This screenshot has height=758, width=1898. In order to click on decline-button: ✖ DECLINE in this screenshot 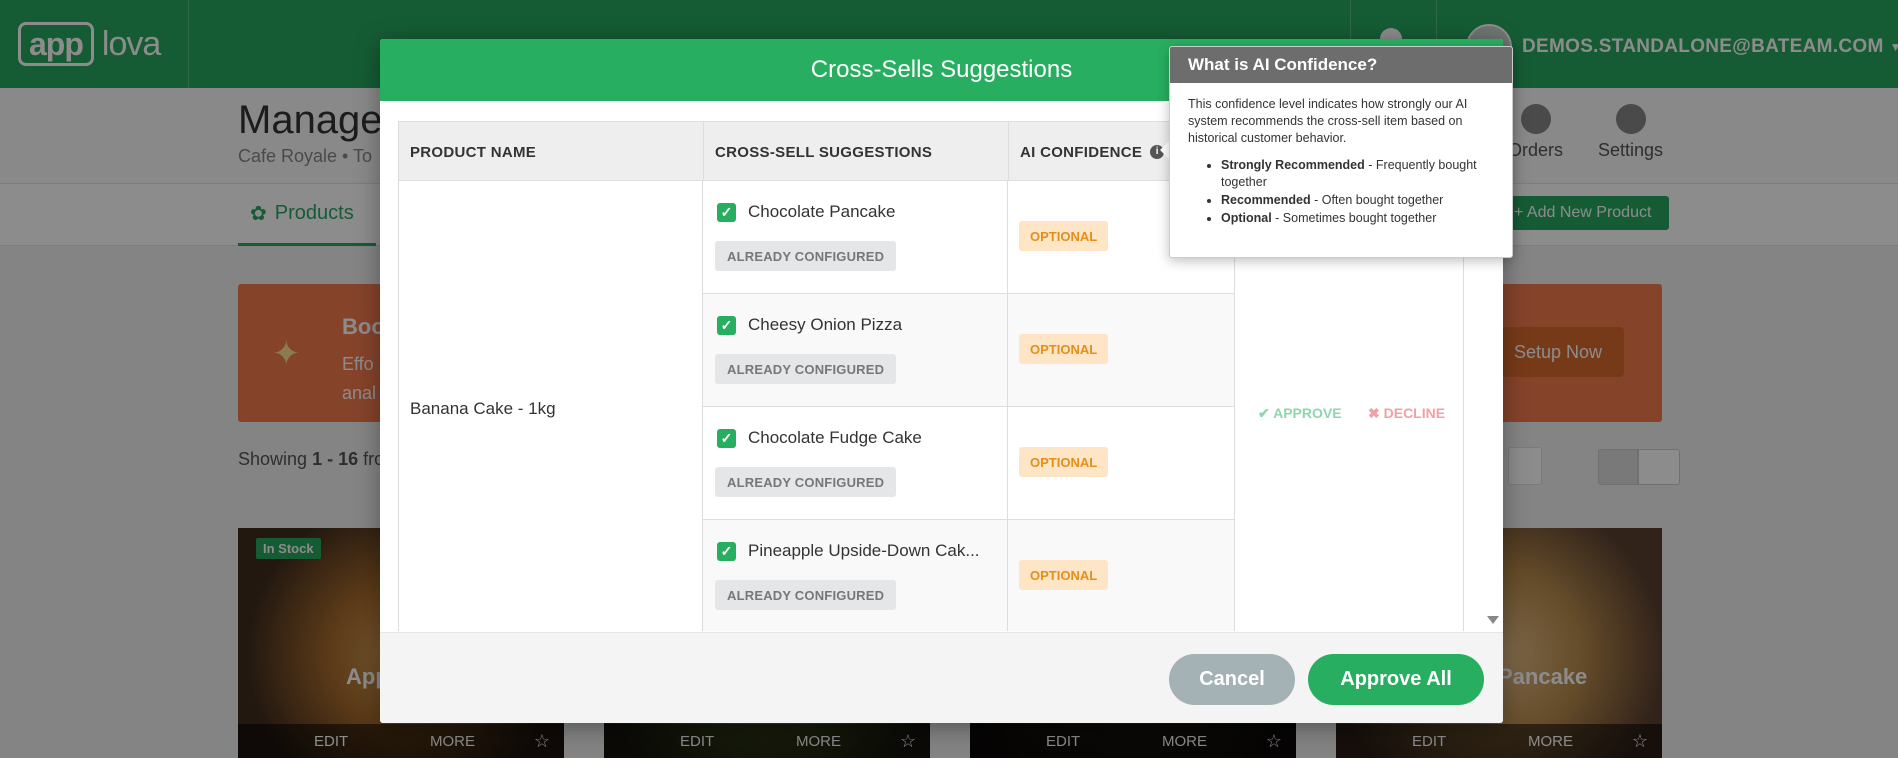, I will do `click(1406, 413)`.